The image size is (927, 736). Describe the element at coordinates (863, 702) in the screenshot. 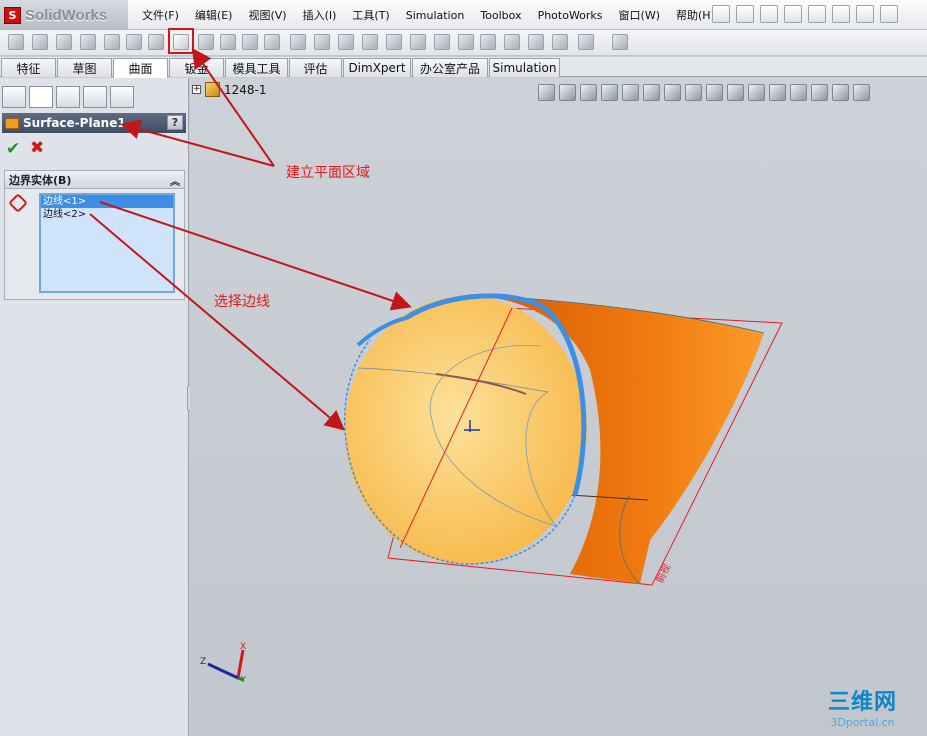

I see `watermark-logo: 三维网` at that location.